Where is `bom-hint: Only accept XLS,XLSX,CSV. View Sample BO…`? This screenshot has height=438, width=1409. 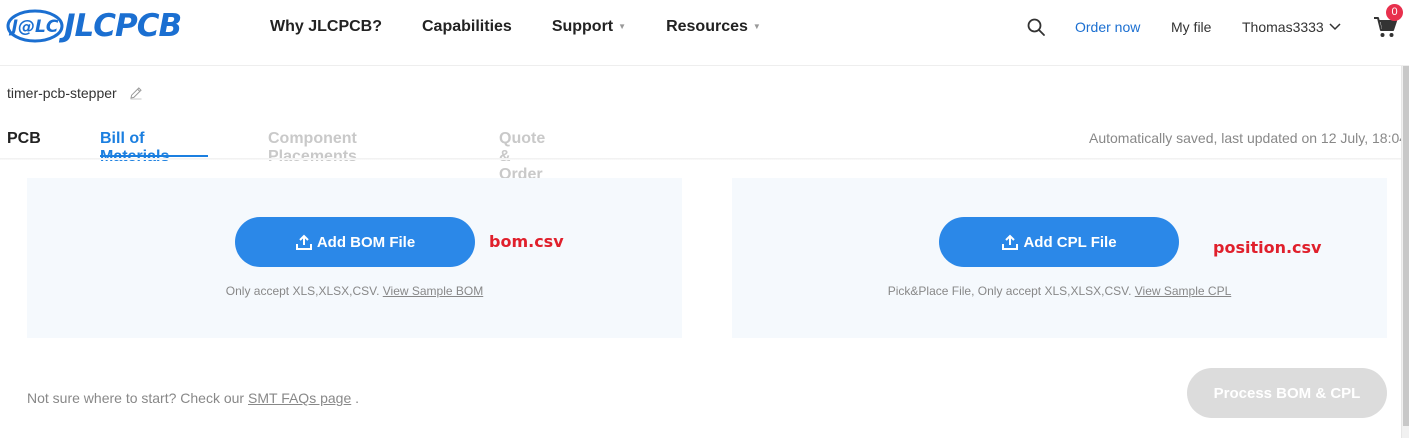
bom-hint: Only accept XLS,XLSX,CSV. View Sample BO… is located at coordinates (354, 291).